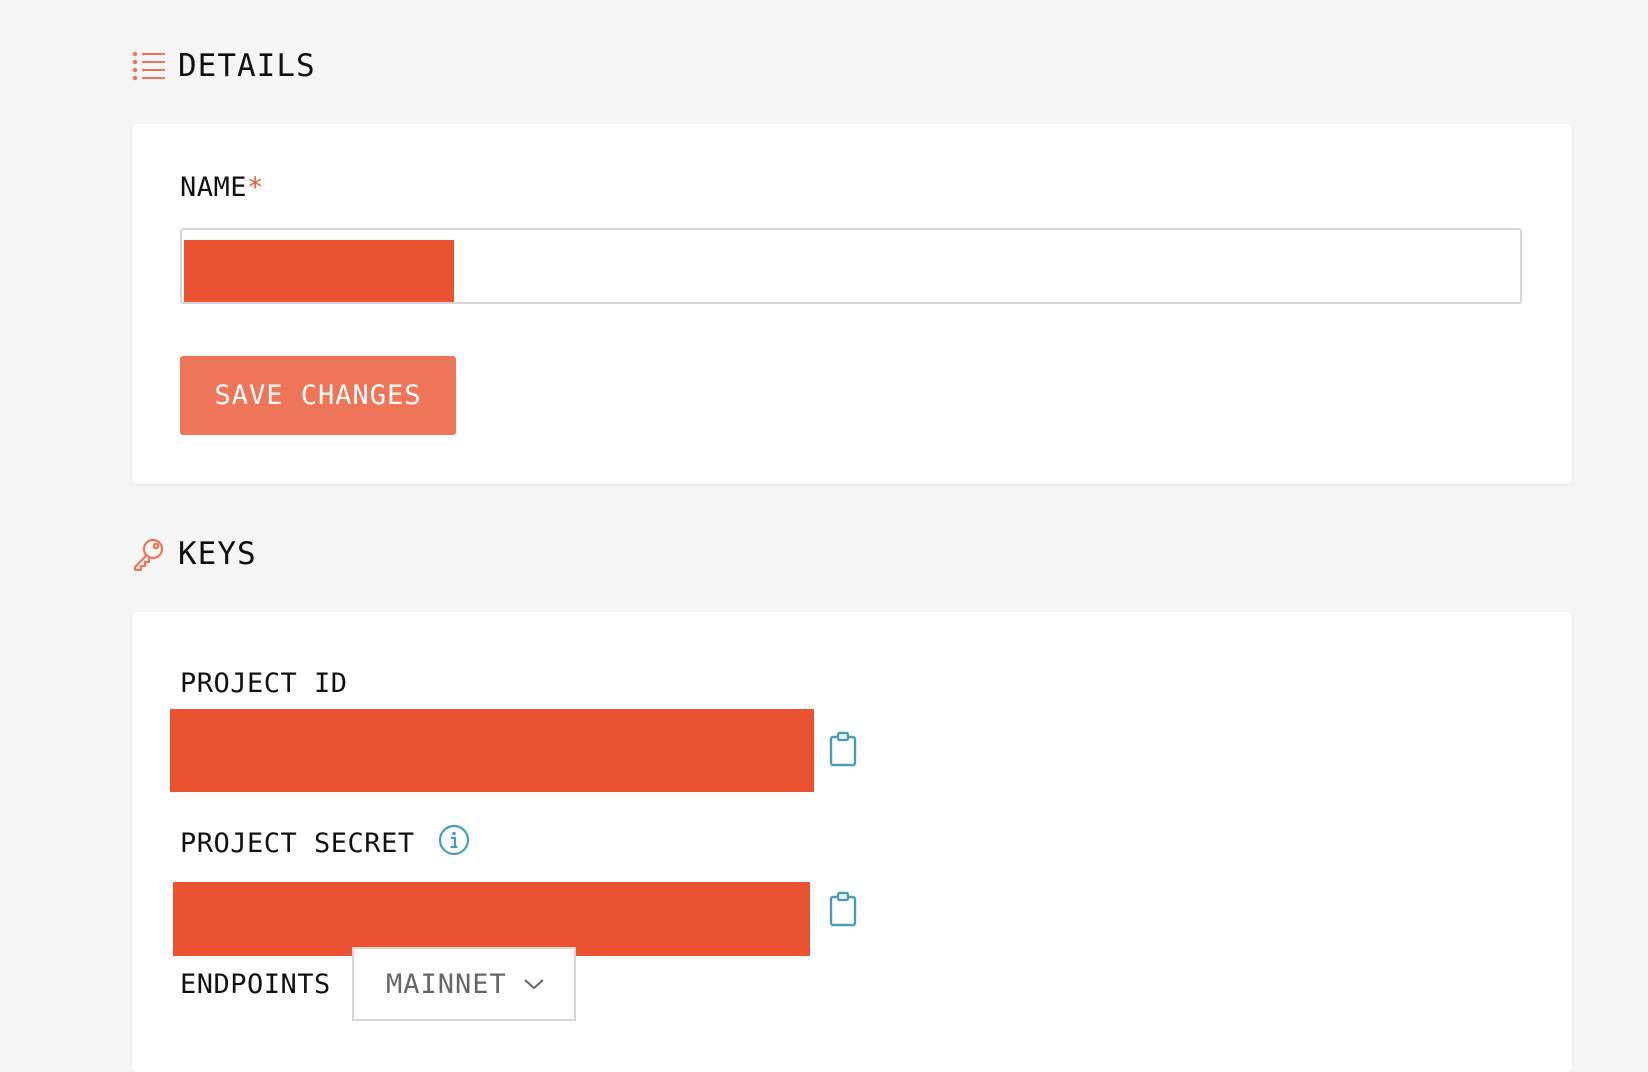  Describe the element at coordinates (255, 187) in the screenshot. I see `required-marker: *` at that location.